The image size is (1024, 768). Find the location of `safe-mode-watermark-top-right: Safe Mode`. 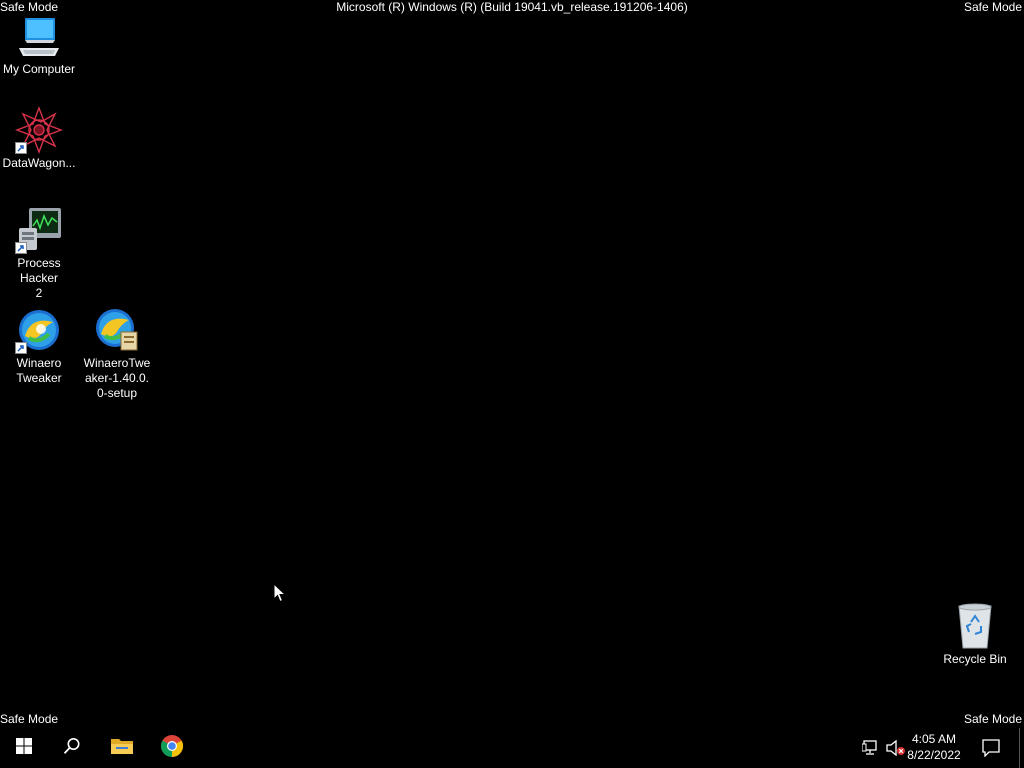

safe-mode-watermark-top-right: Safe Mode is located at coordinates (992, 7).